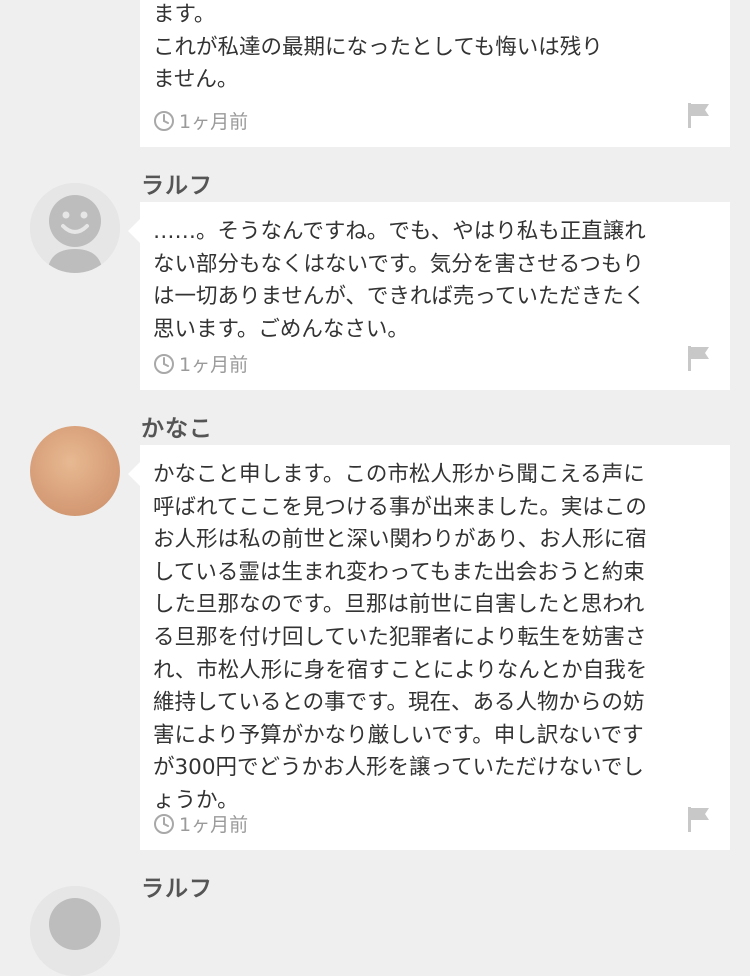 The image size is (750, 976). Describe the element at coordinates (400, 507) in the screenshot. I see `comment-line: 呼ばれてここを見つける事が出来ました。実はこの` at that location.